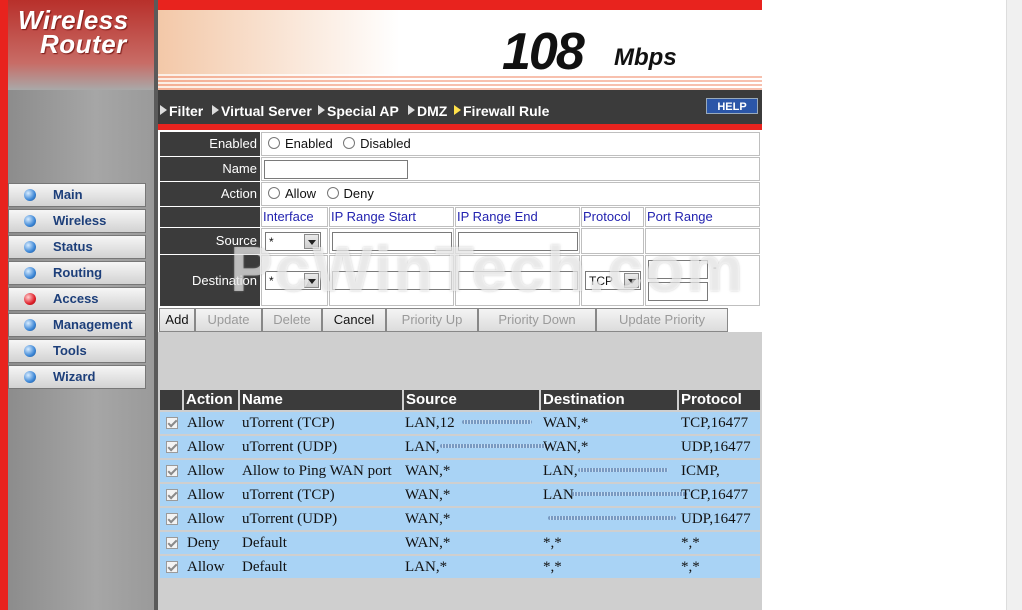  What do you see at coordinates (274, 143) in the screenshot?
I see `enabled-radio` at bounding box center [274, 143].